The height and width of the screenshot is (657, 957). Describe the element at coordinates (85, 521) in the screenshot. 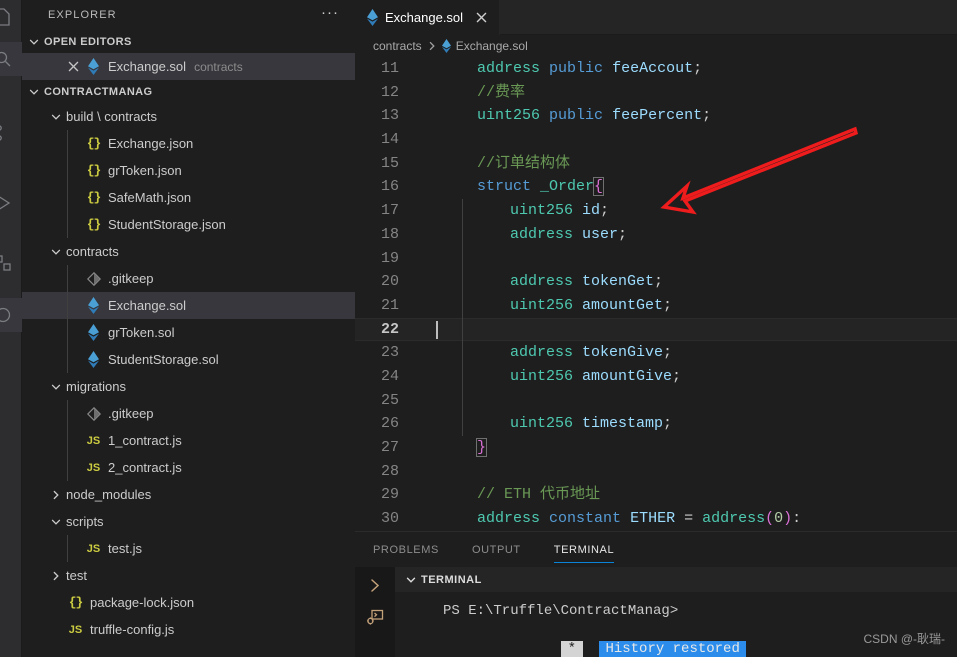

I see `tree-folder-label: scripts` at that location.